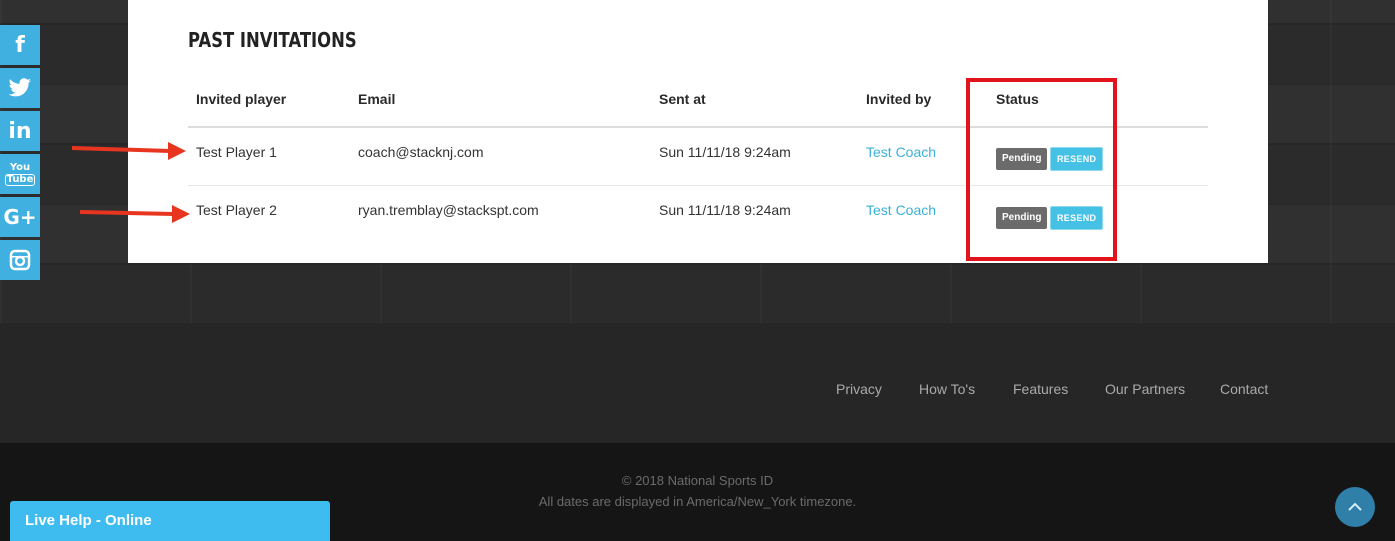 The height and width of the screenshot is (541, 1395). What do you see at coordinates (272, 40) in the screenshot?
I see `section-title: PAST INVITATIONS` at bounding box center [272, 40].